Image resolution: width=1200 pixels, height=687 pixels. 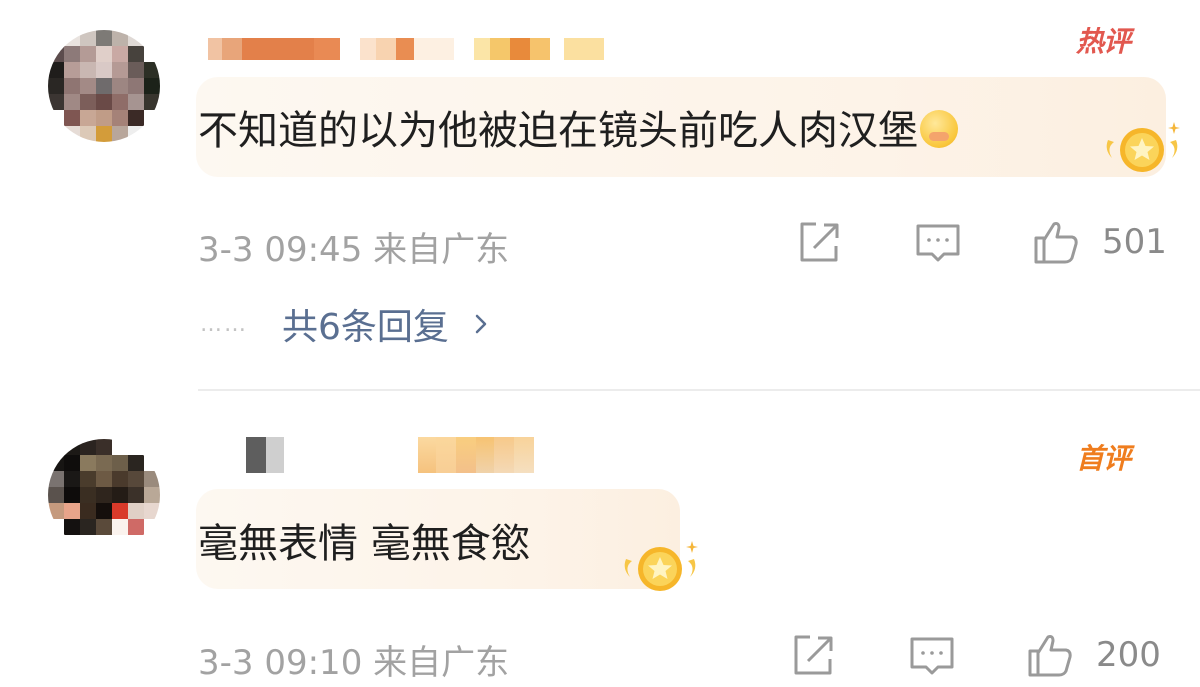 I want to click on comment-meta: 3-3 09:10 来自广东, so click(x=354, y=663).